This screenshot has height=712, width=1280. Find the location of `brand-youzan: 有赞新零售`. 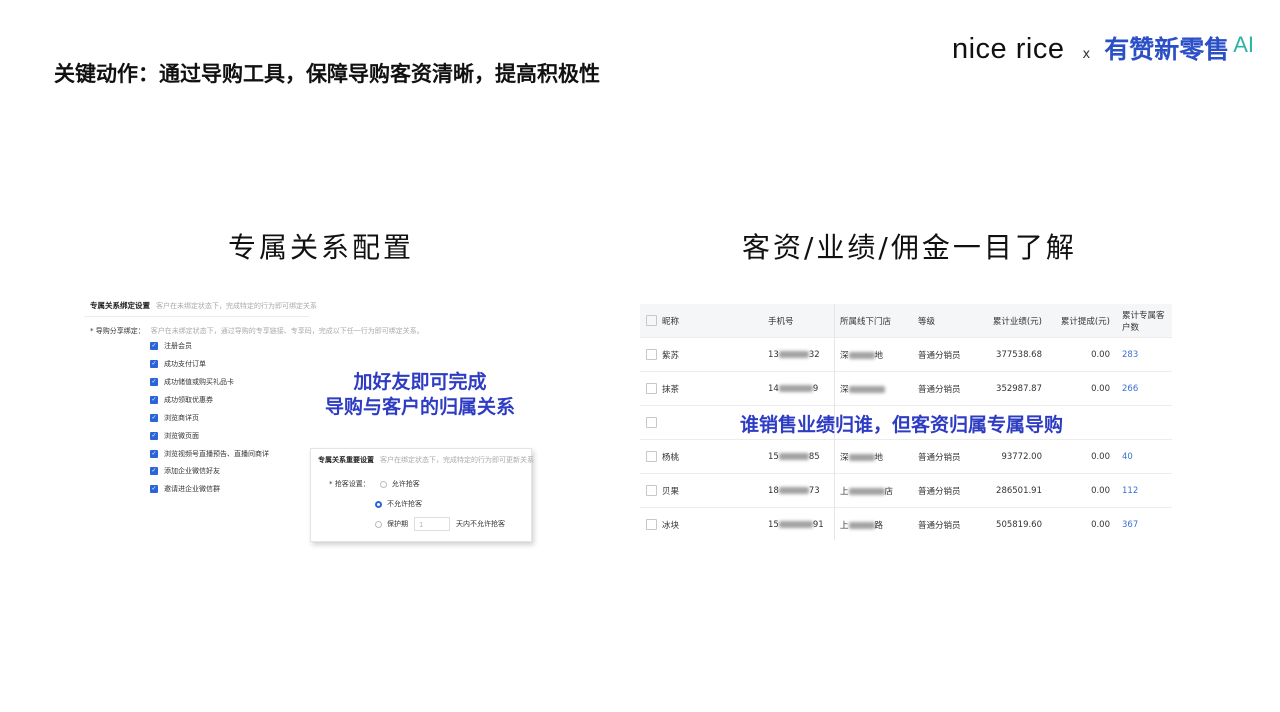

brand-youzan: 有赞新零售 is located at coordinates (1167, 49).